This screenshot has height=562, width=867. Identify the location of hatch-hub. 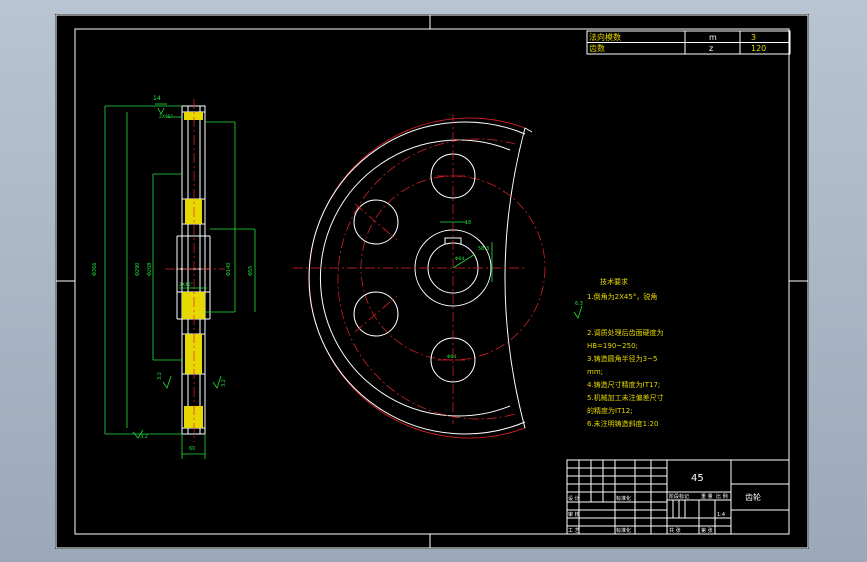
(193, 305).